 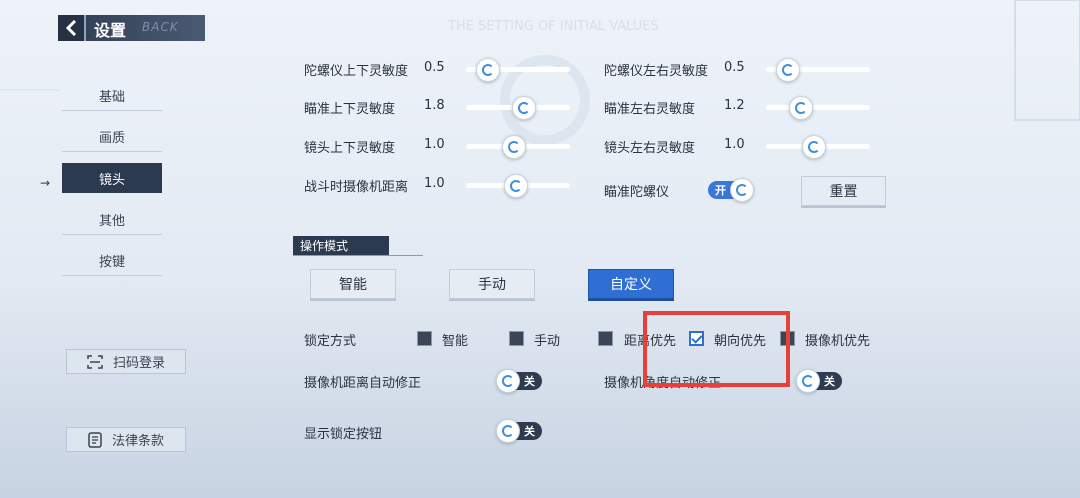 I want to click on aim-gyro-label: 瞄准陀螺仪, so click(x=637, y=192).